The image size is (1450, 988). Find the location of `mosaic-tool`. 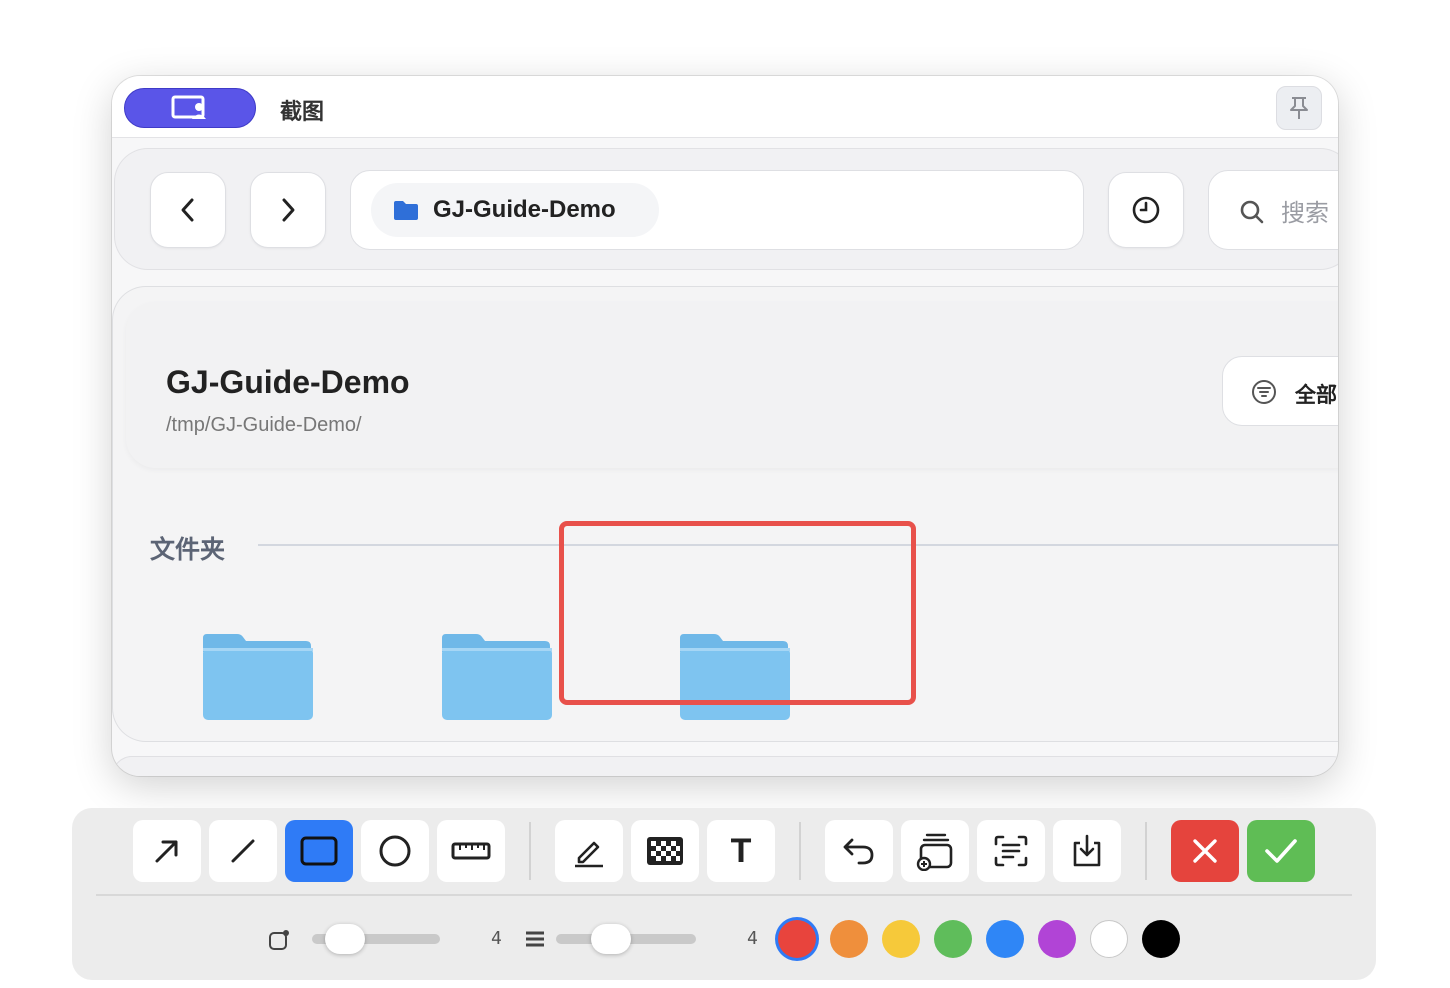

mosaic-tool is located at coordinates (665, 851).